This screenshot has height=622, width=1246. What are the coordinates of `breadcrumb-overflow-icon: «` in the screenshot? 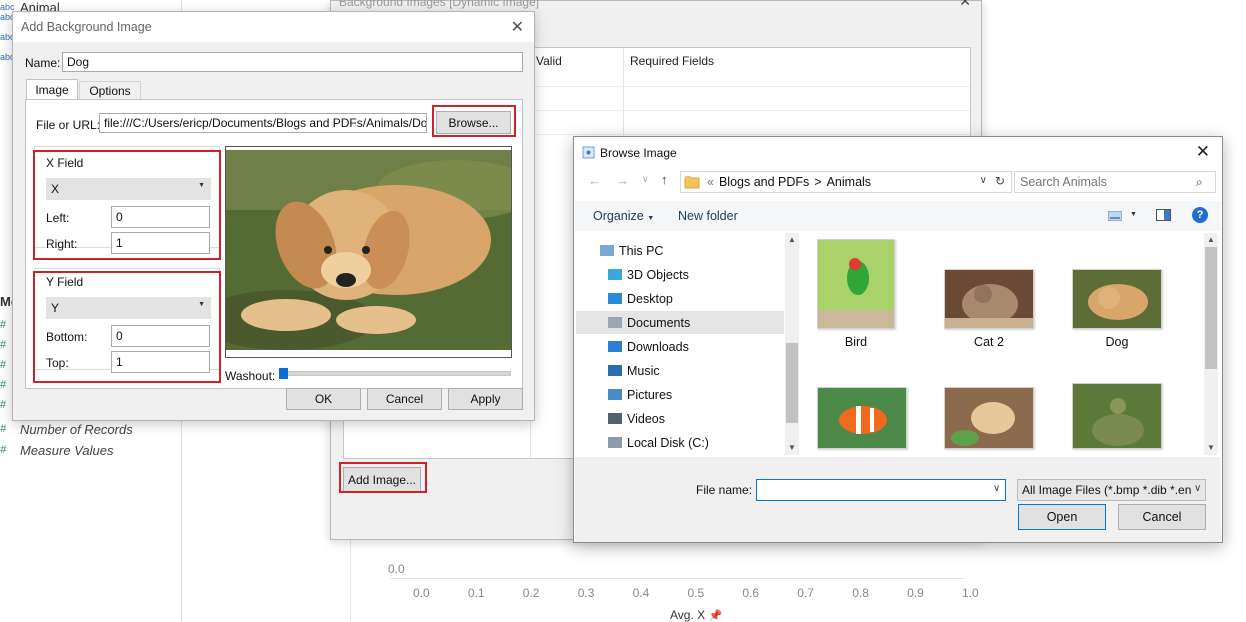 It's located at (710, 182).